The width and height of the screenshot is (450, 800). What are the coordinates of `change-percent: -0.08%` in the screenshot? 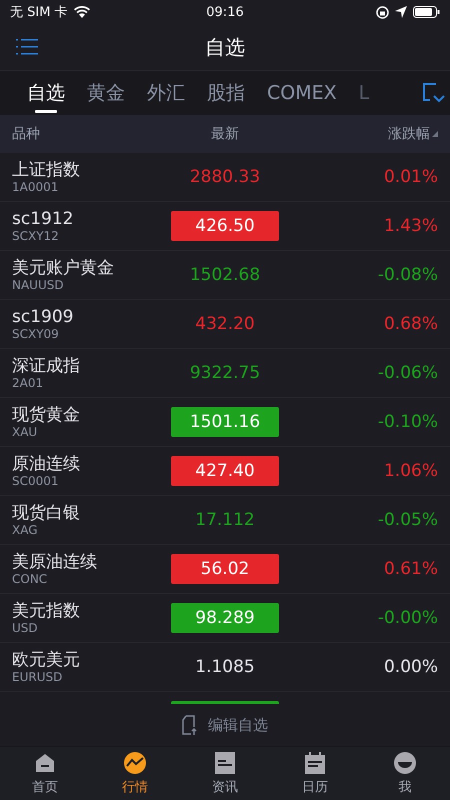 It's located at (408, 275).